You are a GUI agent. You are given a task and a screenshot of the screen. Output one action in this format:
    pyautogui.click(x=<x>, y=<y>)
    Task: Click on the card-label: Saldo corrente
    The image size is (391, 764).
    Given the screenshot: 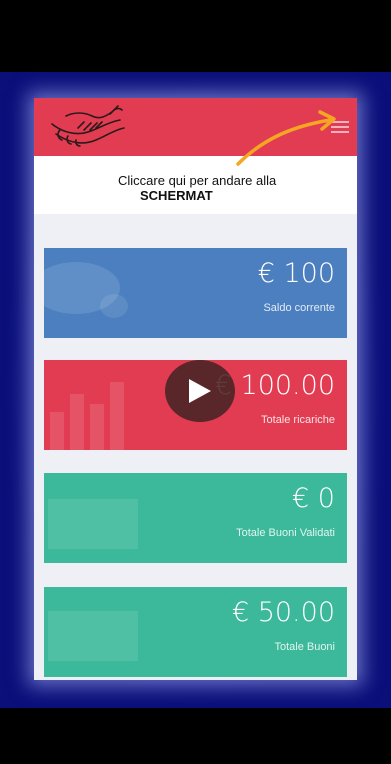 What is the action you would take?
    pyautogui.click(x=299, y=308)
    